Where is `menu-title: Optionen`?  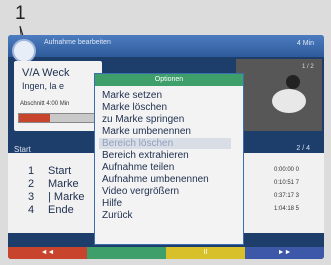 menu-title: Optionen is located at coordinates (169, 80).